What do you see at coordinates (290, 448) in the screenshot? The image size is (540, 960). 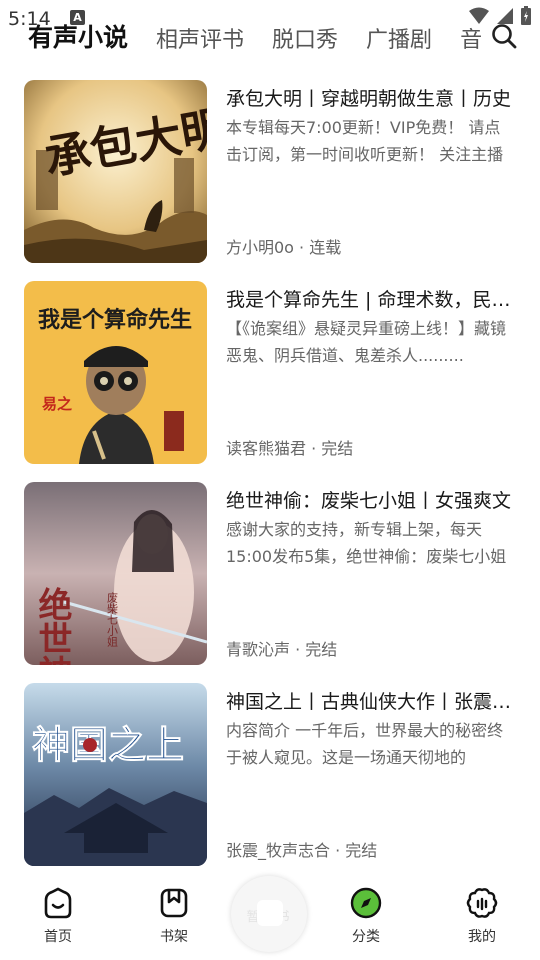 I see `album-meta: 读客熊猫君 · 完结` at bounding box center [290, 448].